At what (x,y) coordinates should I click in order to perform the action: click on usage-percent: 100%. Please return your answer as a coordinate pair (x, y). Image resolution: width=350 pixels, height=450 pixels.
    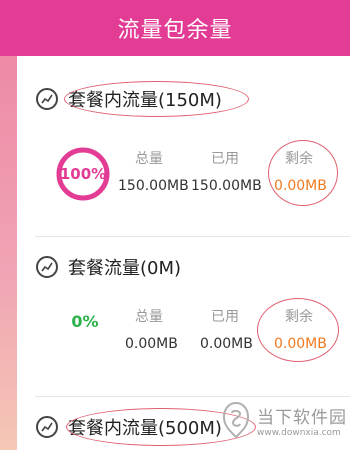
    Looking at the image, I should click on (83, 174).